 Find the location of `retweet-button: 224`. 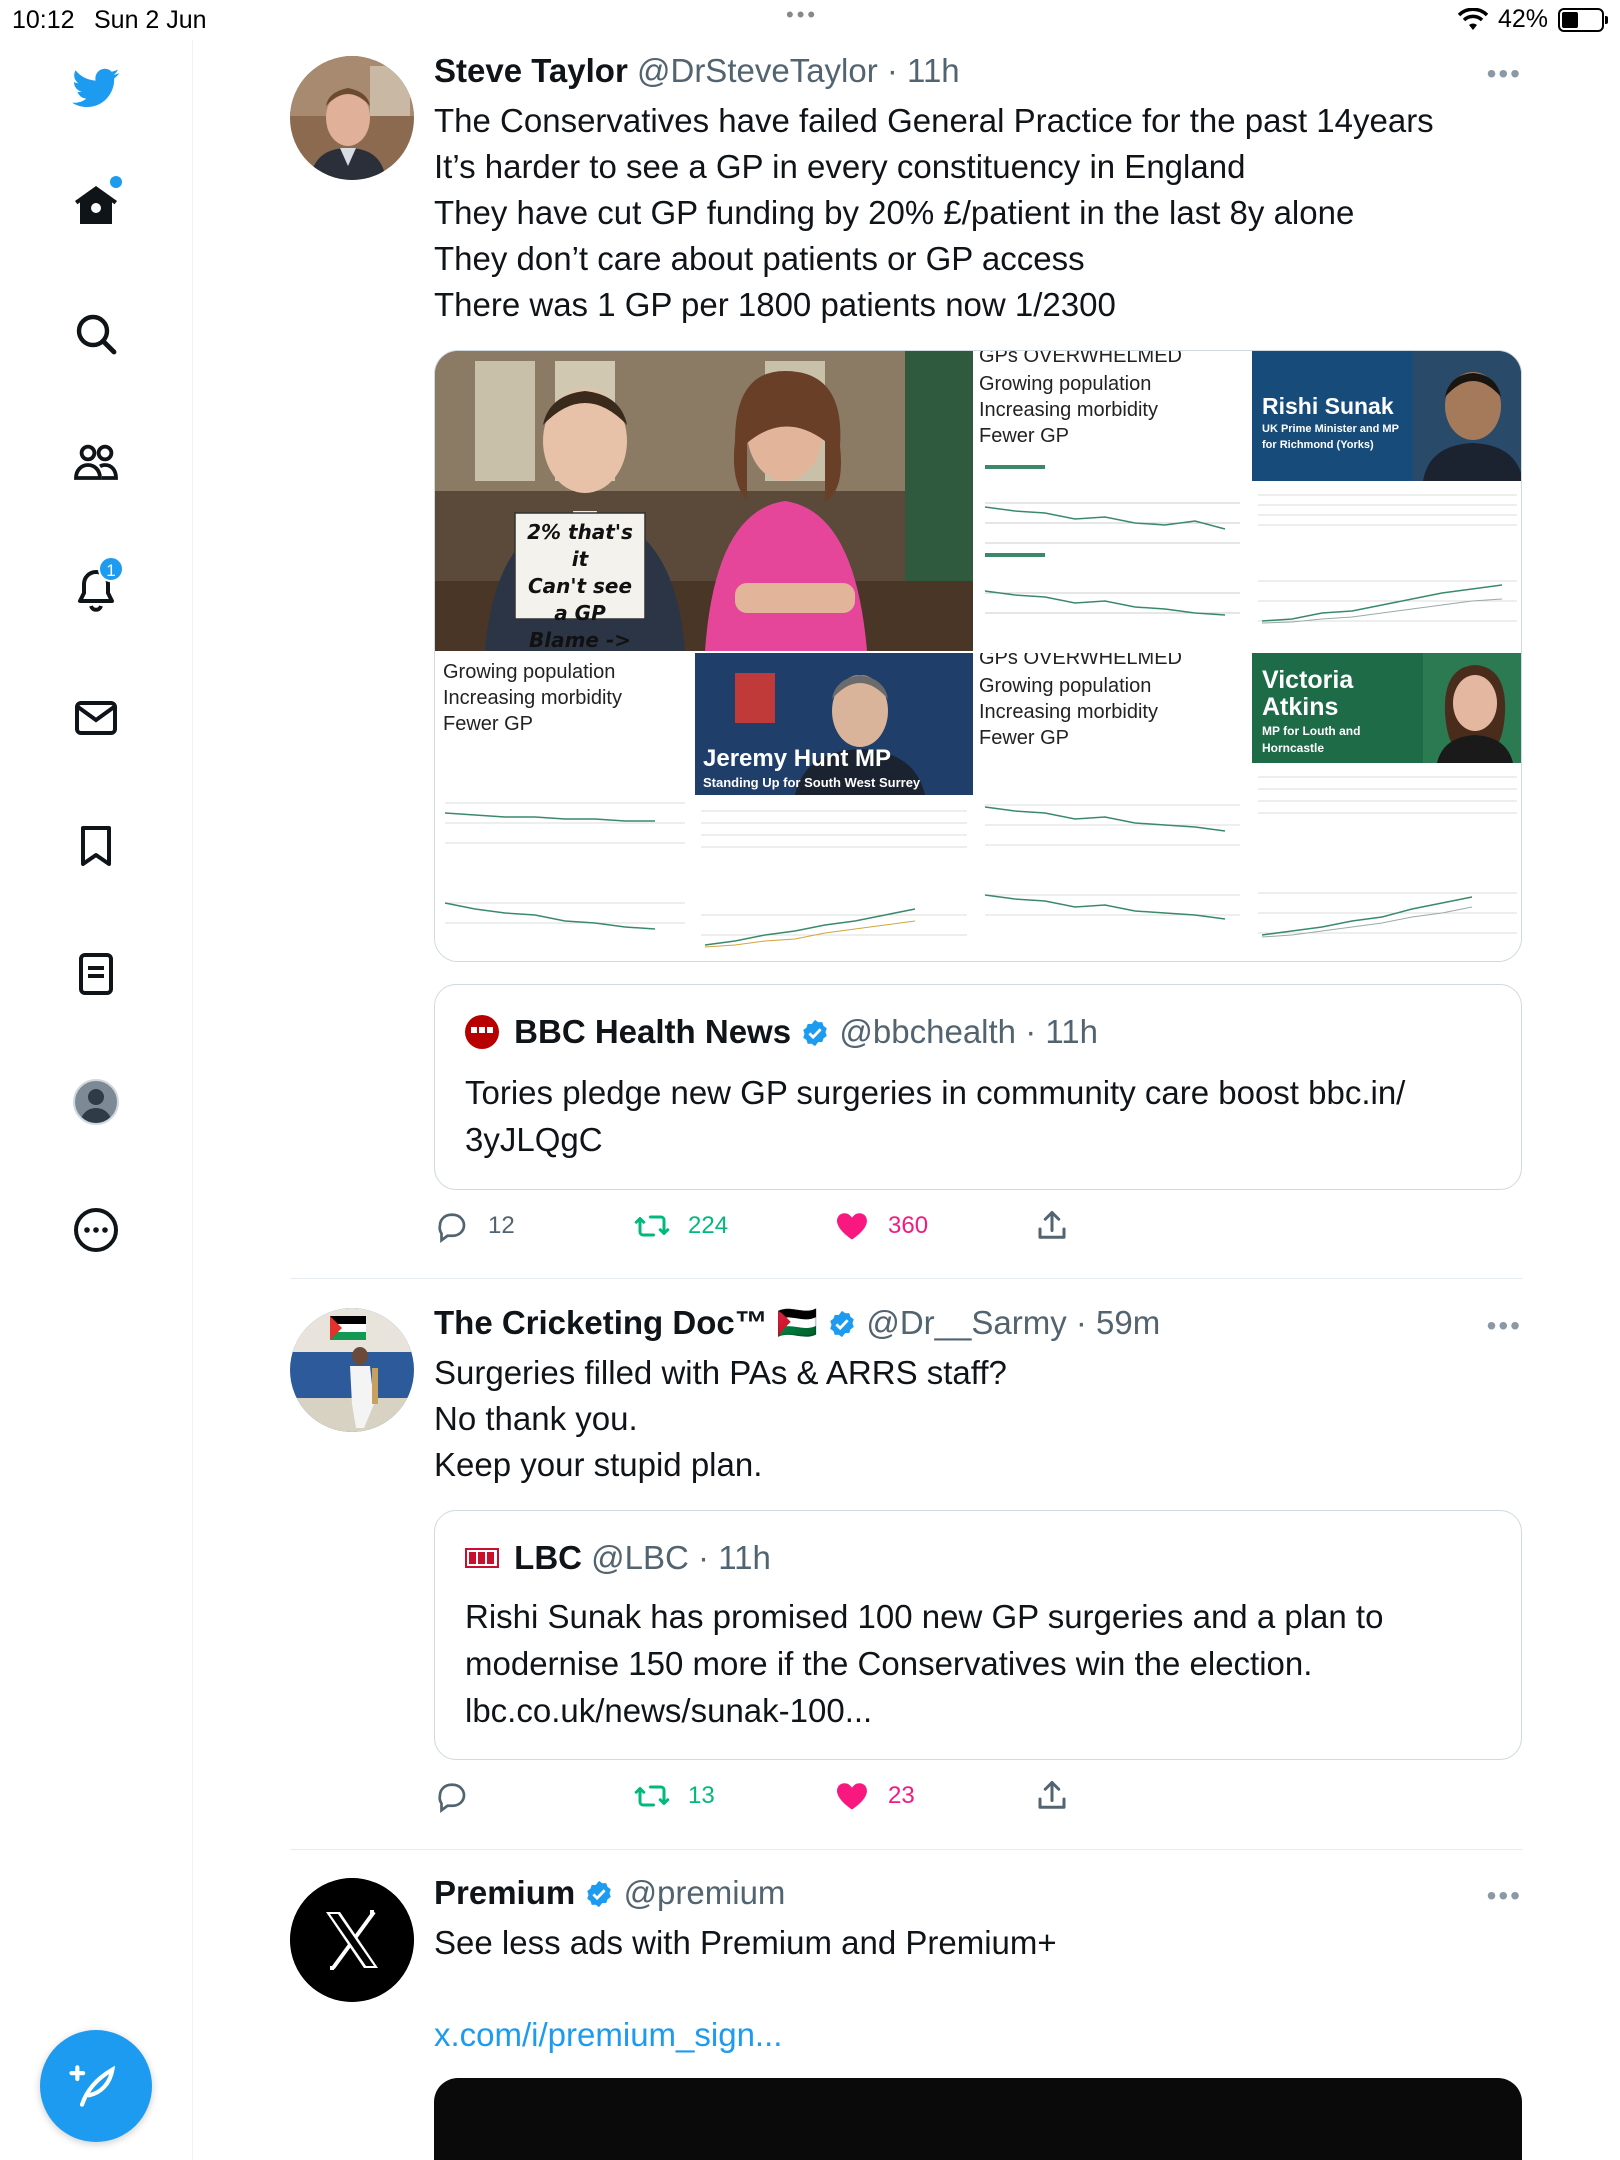

retweet-button: 224 is located at coordinates (681, 1226).